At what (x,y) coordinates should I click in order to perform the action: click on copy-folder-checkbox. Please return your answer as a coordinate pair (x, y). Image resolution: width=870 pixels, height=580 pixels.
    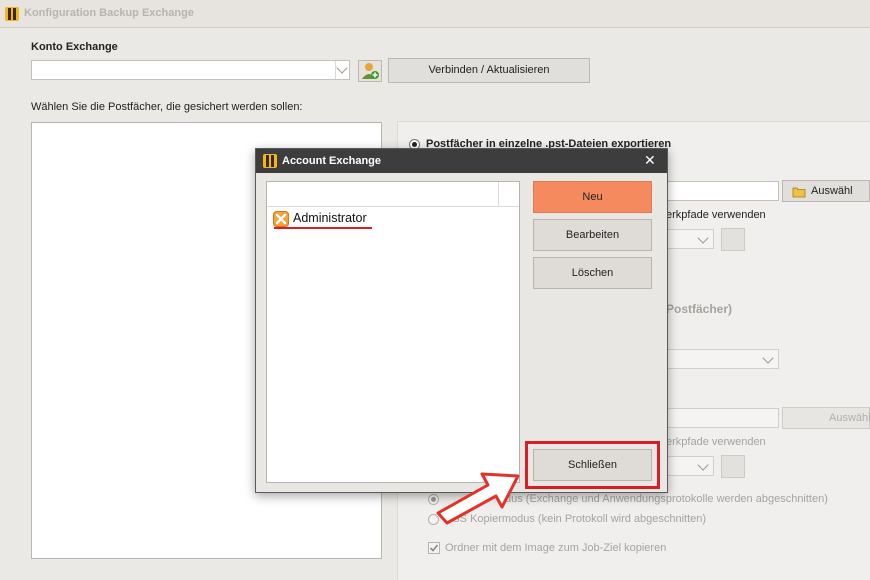
    Looking at the image, I should click on (434, 548).